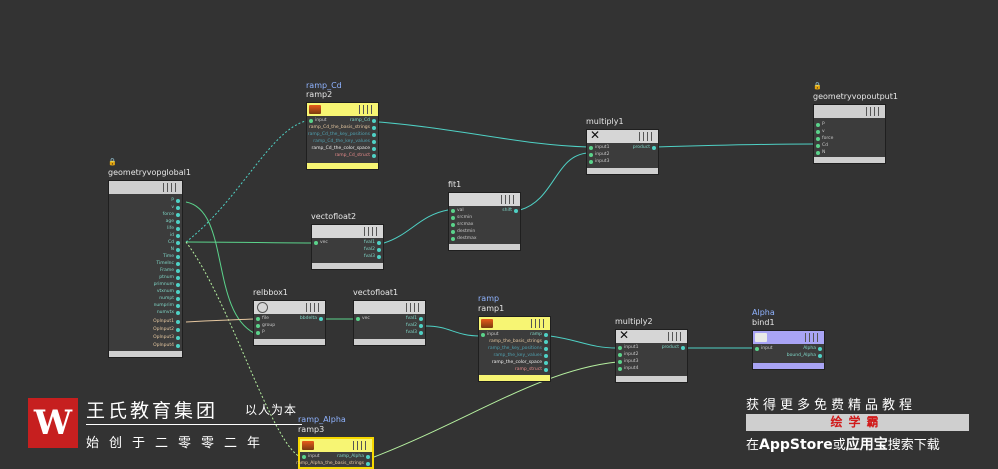  I want to click on port-in: vec, so click(321, 243).